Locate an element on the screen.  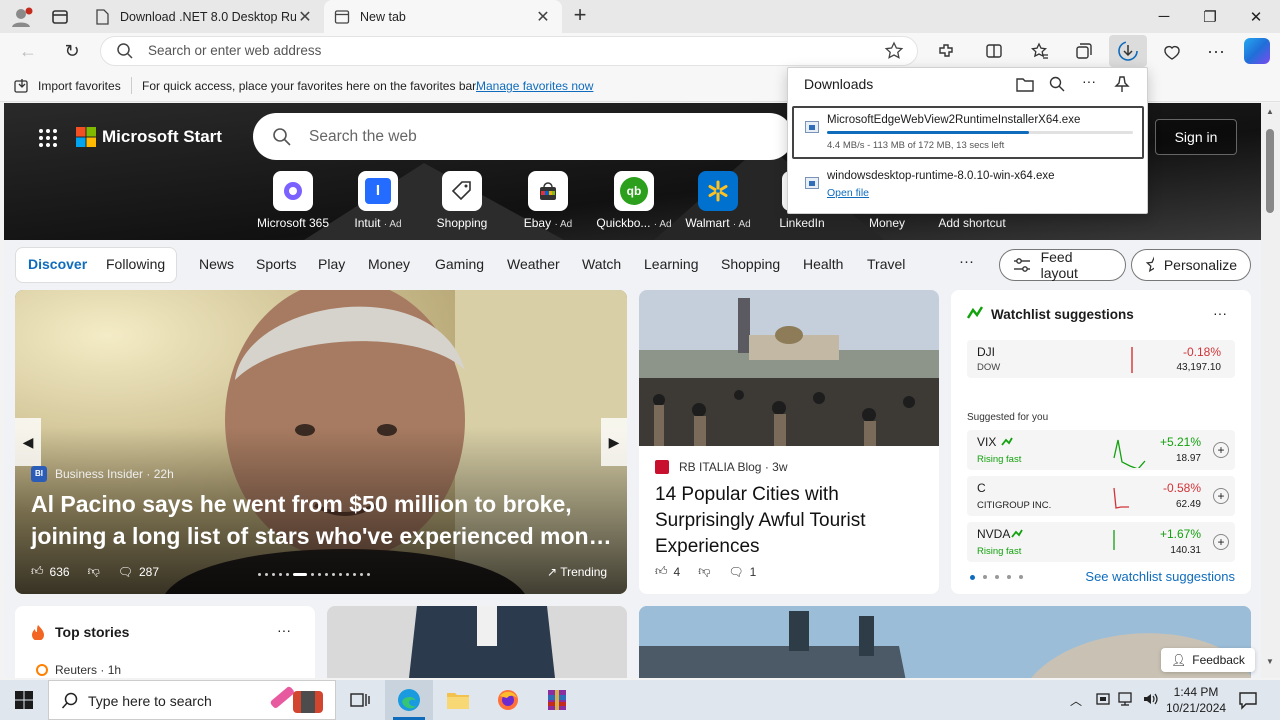
open-file-link: Open file is located at coordinates (848, 193).